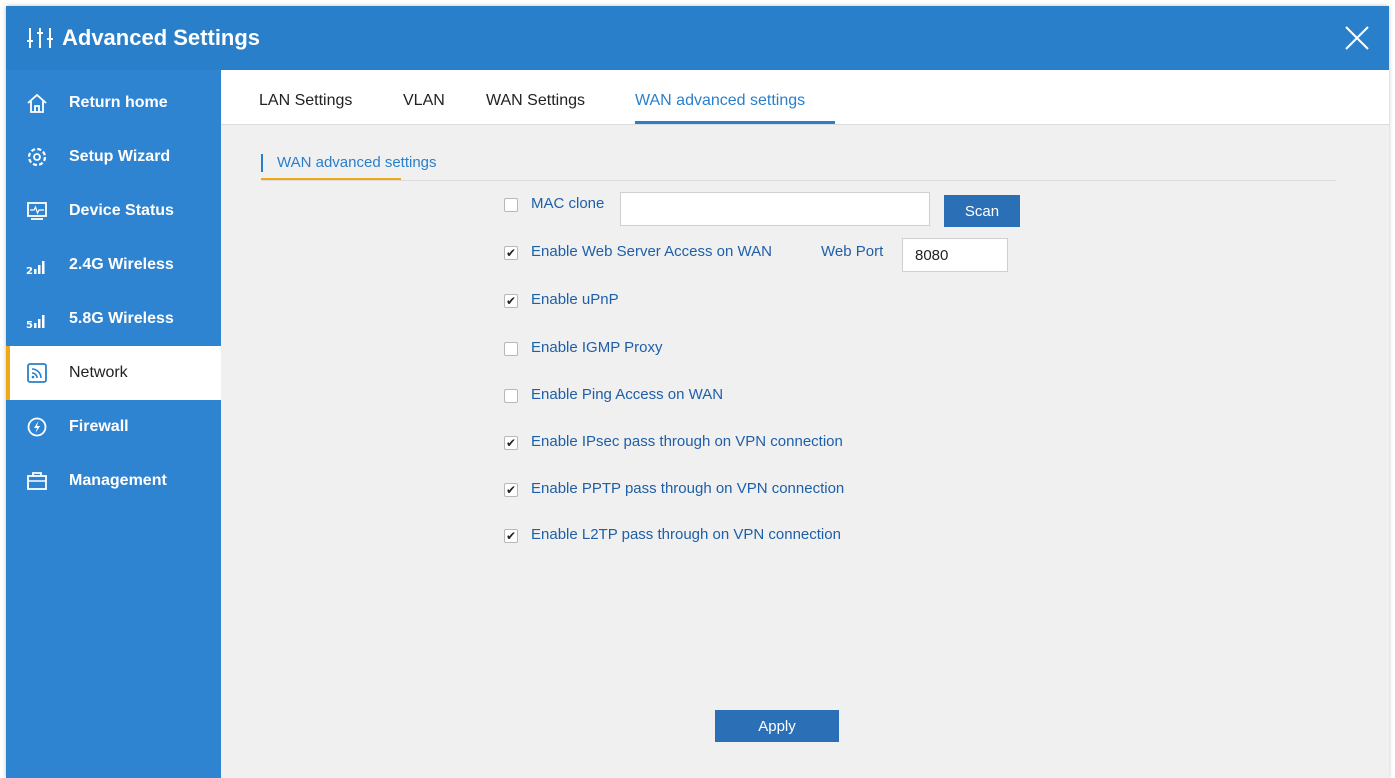 The image size is (1395, 778). Describe the element at coordinates (775, 209) in the screenshot. I see `mac-address-input` at that location.